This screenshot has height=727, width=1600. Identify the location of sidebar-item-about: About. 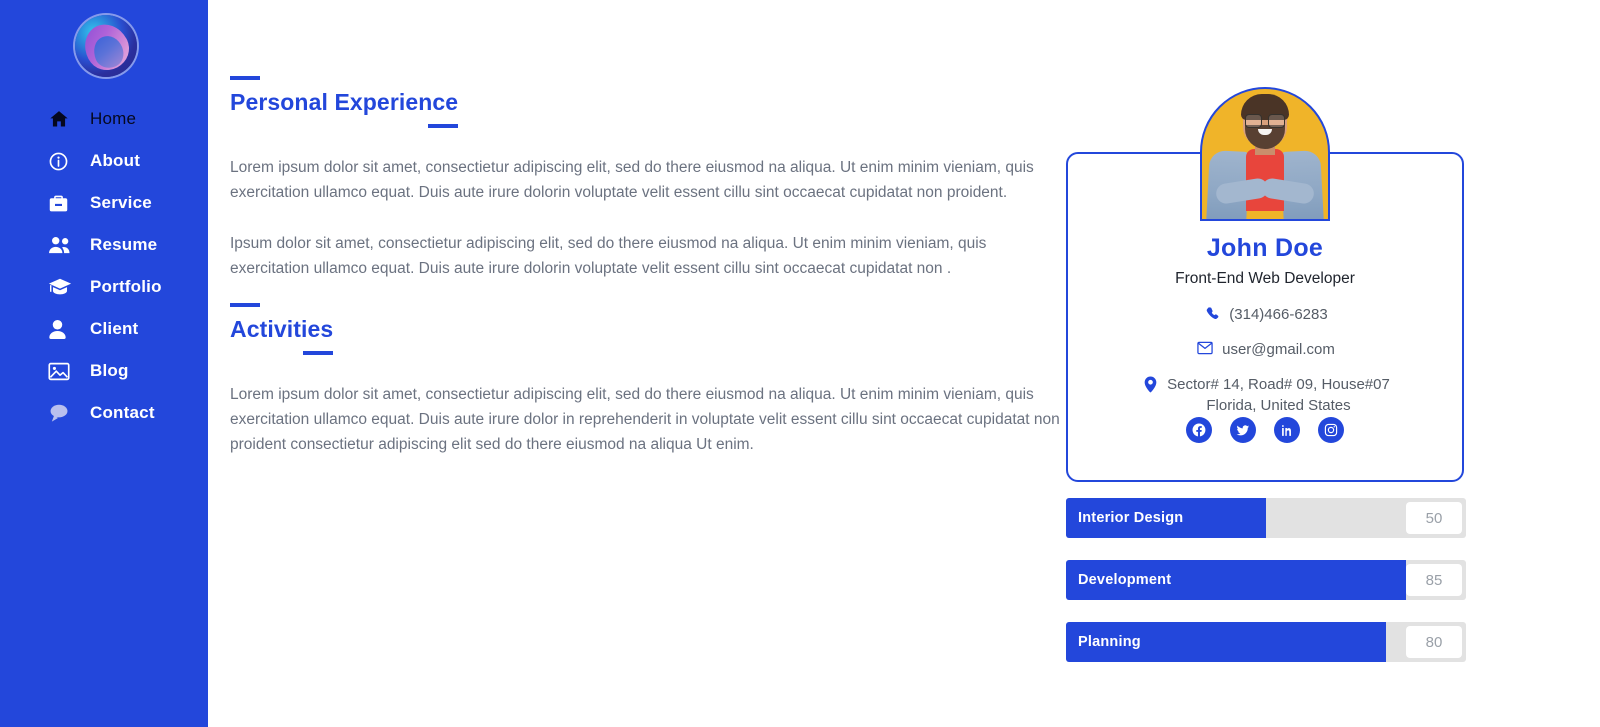
(104, 161).